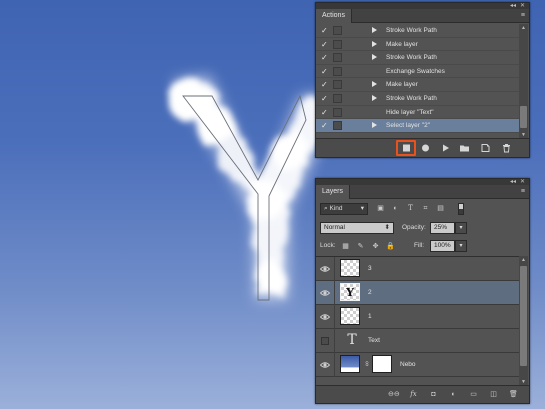  I want to click on stop-recording-icon, so click(406, 148).